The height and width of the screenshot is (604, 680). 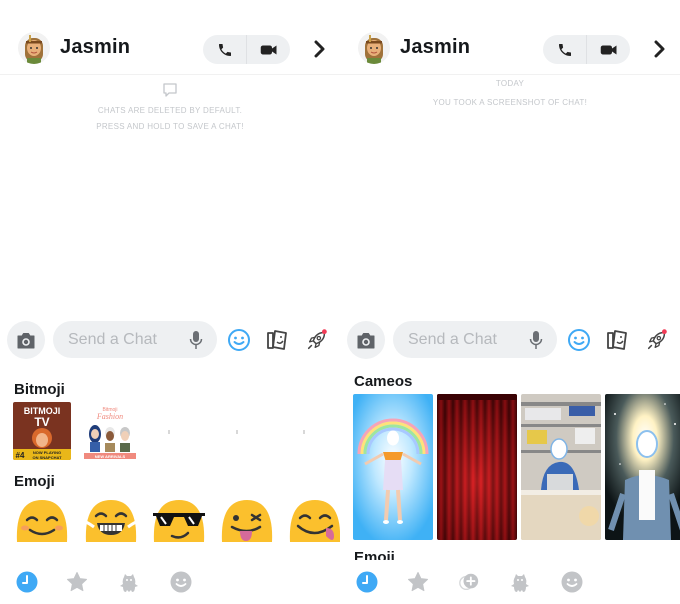 What do you see at coordinates (39, 389) in the screenshot?
I see `bitmoji-section-title: Bitmoji` at bounding box center [39, 389].